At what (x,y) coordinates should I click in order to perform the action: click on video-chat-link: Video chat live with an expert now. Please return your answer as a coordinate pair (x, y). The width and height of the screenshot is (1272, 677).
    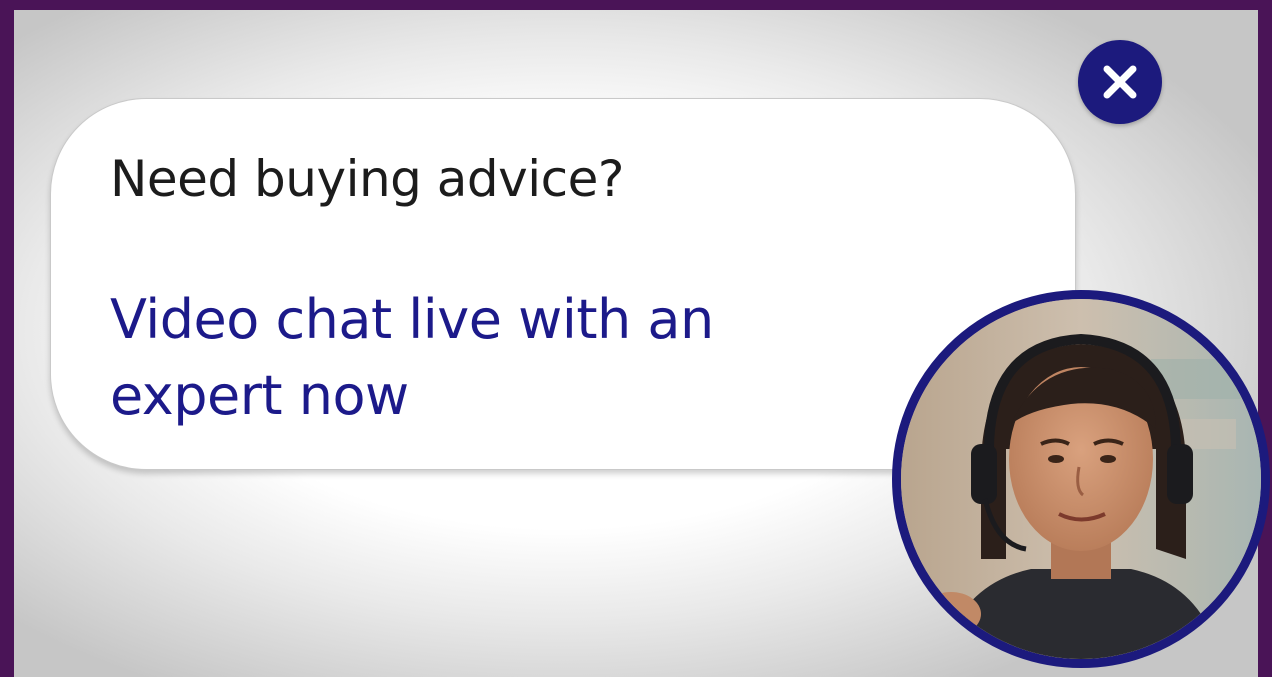
    Looking at the image, I should click on (490, 358).